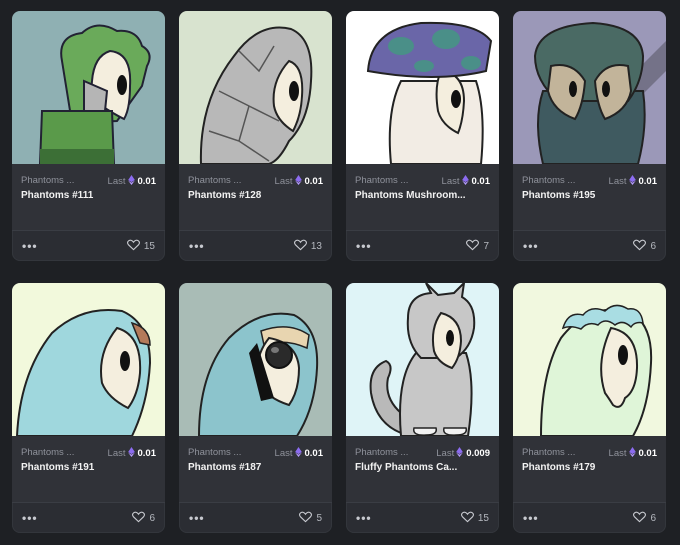 This screenshot has height=545, width=680. Describe the element at coordinates (316, 246) in the screenshot. I see `like-count: 13` at that location.